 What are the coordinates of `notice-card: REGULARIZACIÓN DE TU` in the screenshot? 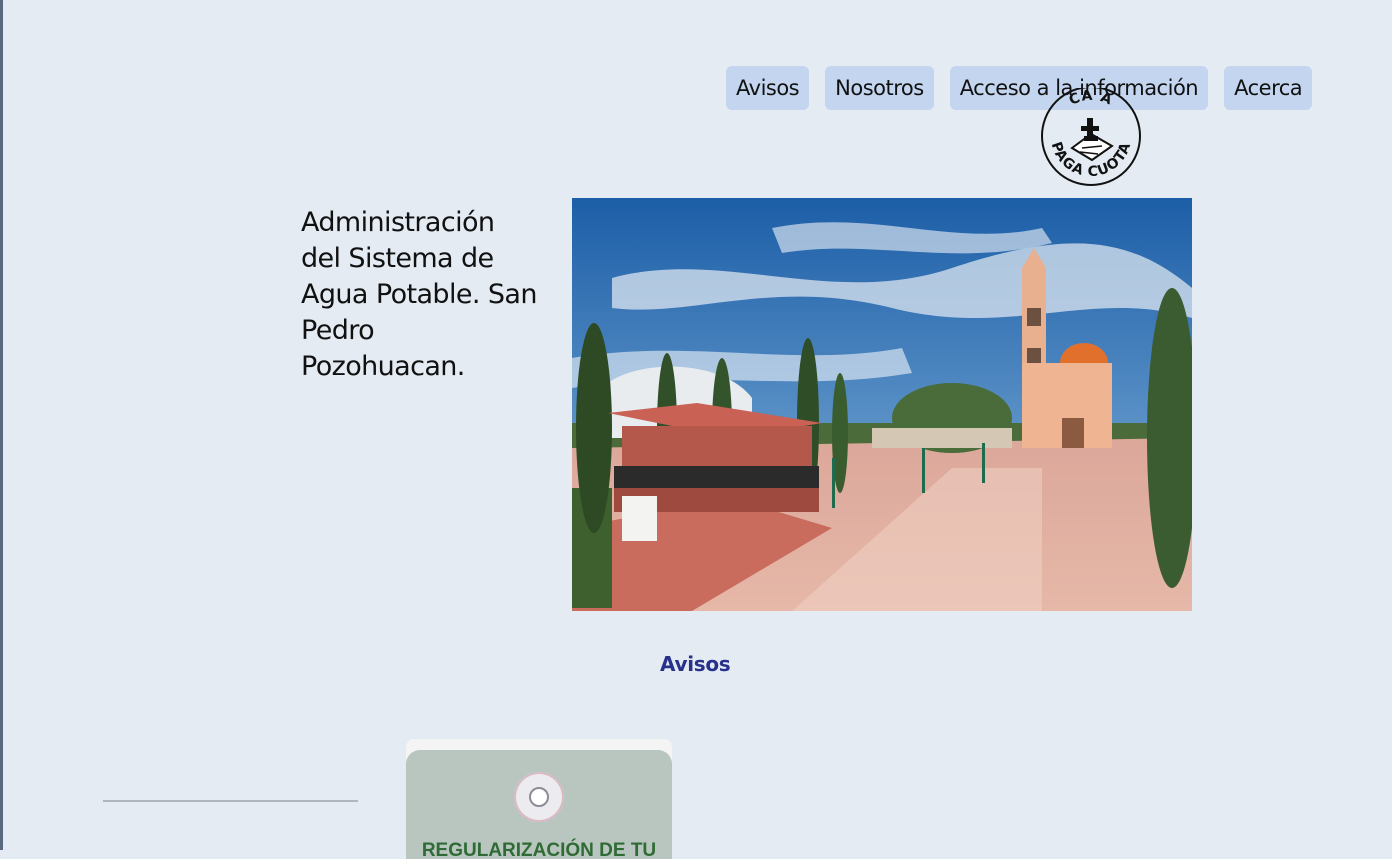 It's located at (539, 799).